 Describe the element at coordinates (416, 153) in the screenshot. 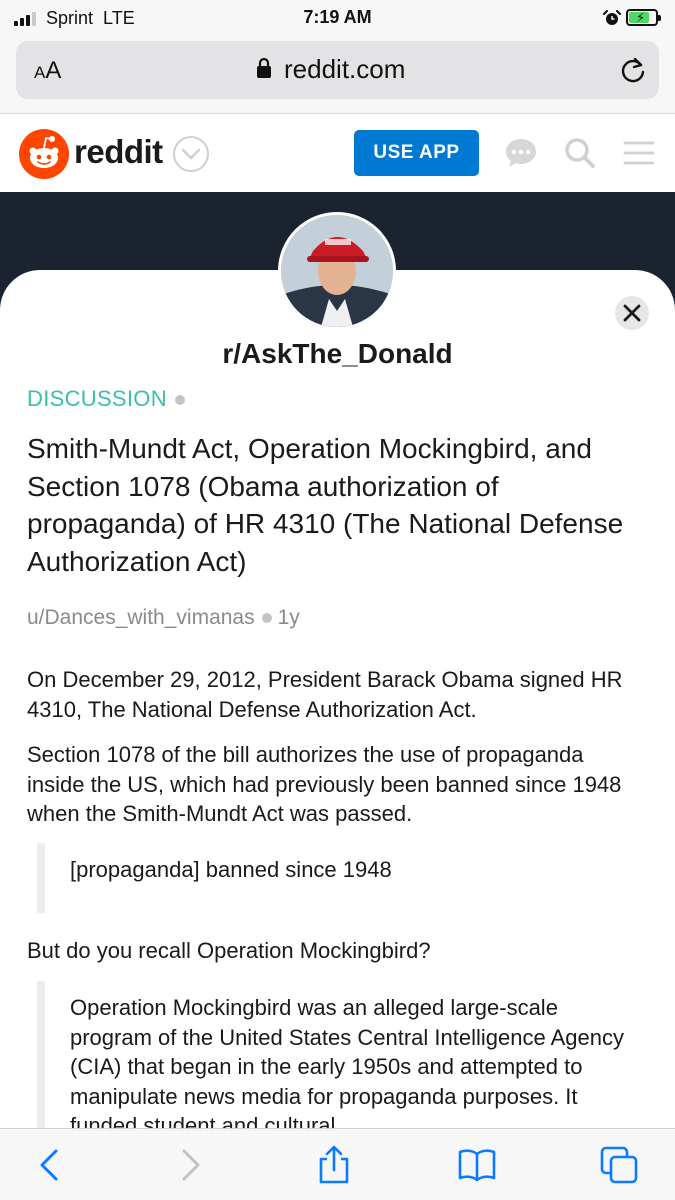

I see `use-app-button: USE APP` at that location.